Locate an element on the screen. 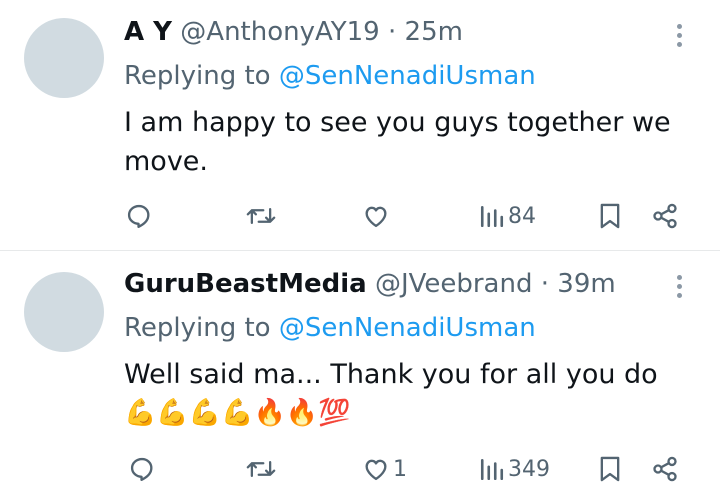  like-button: 1 is located at coordinates (384, 469).